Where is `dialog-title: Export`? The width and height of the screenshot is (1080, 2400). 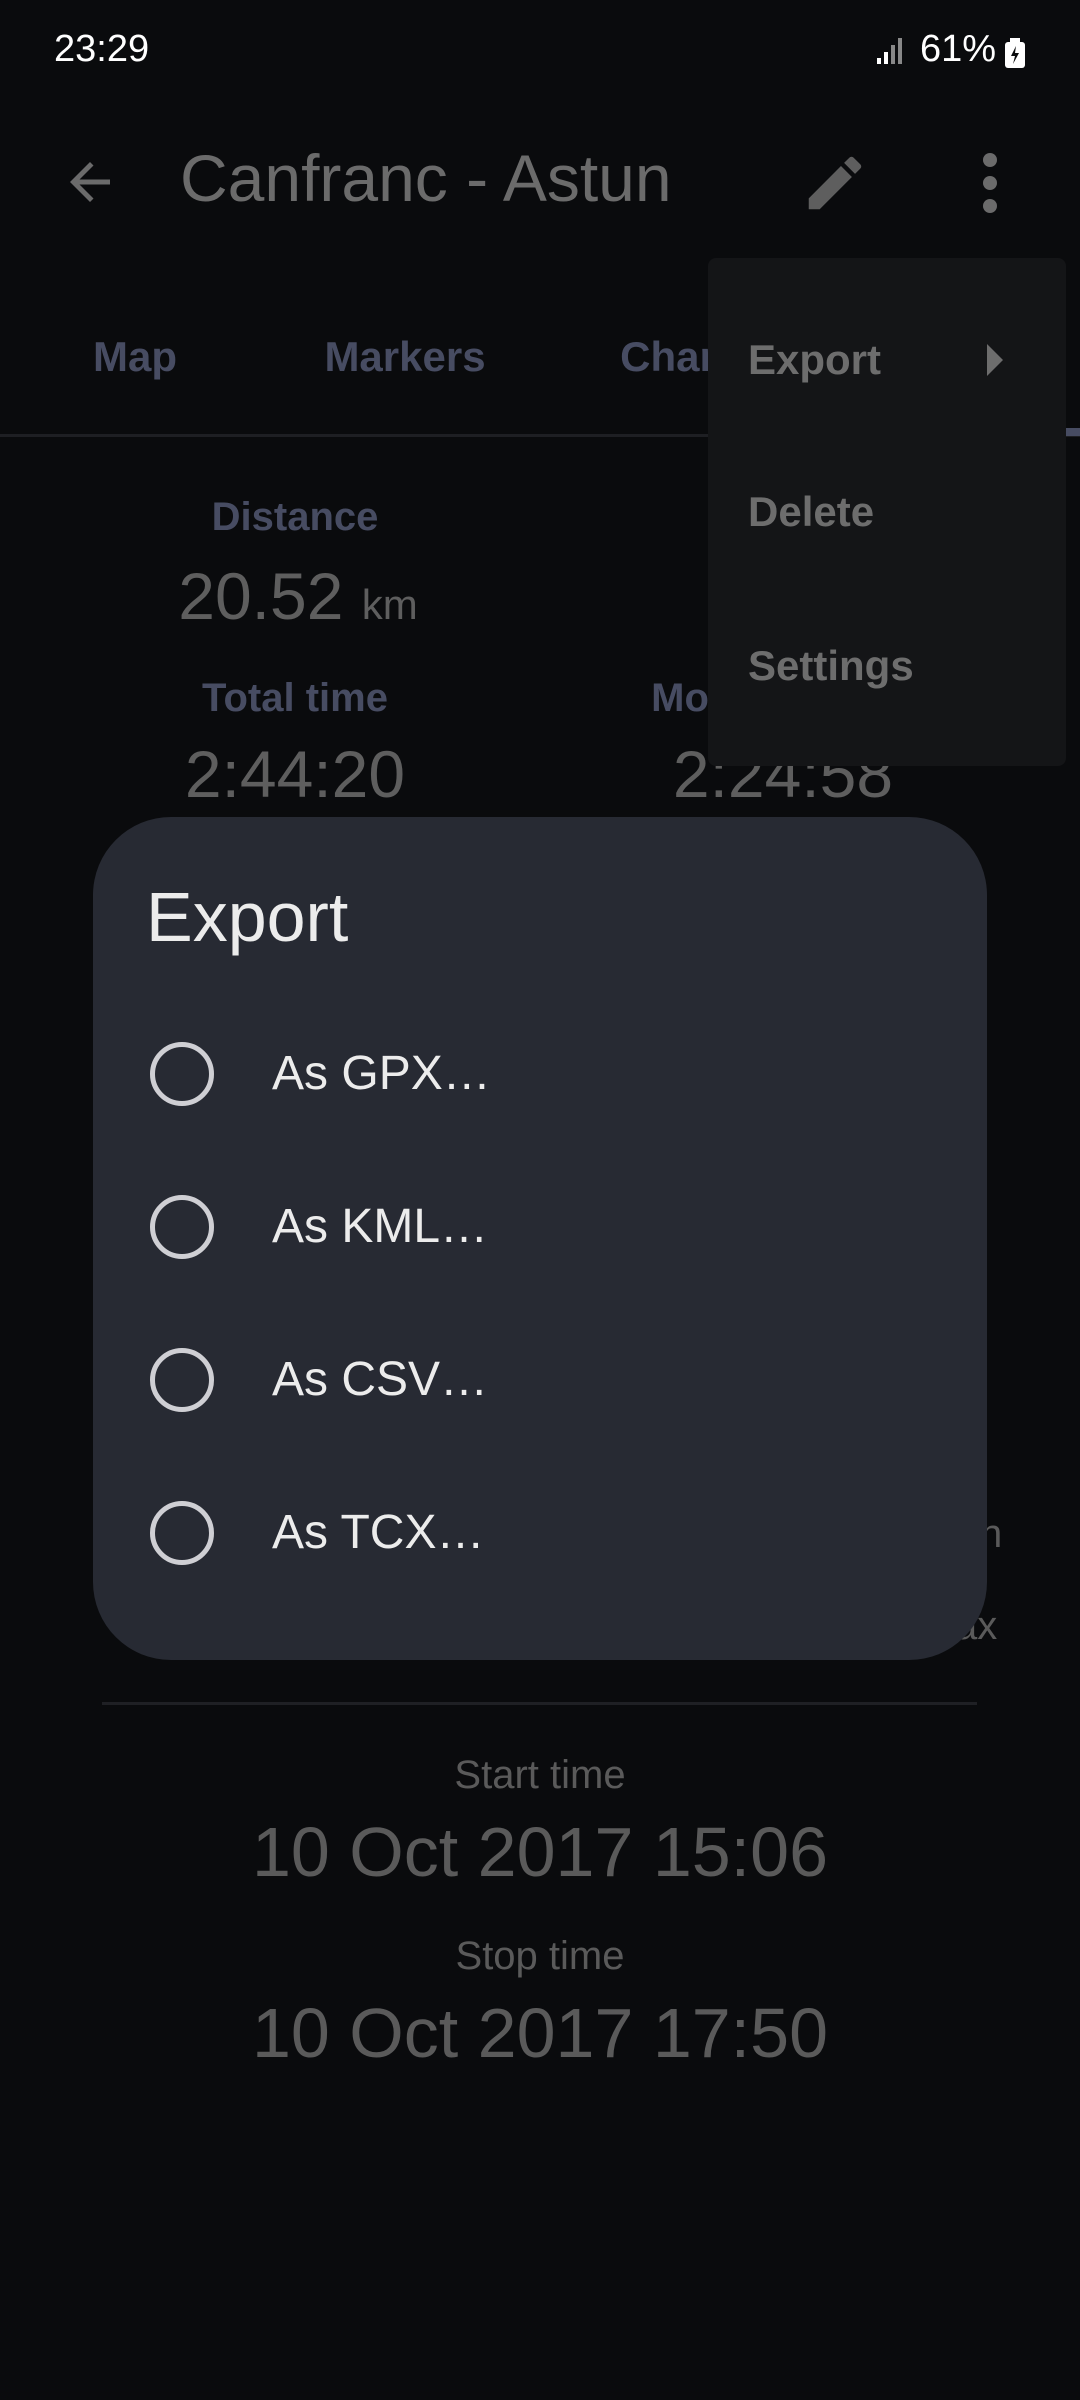 dialog-title: Export is located at coordinates (247, 917).